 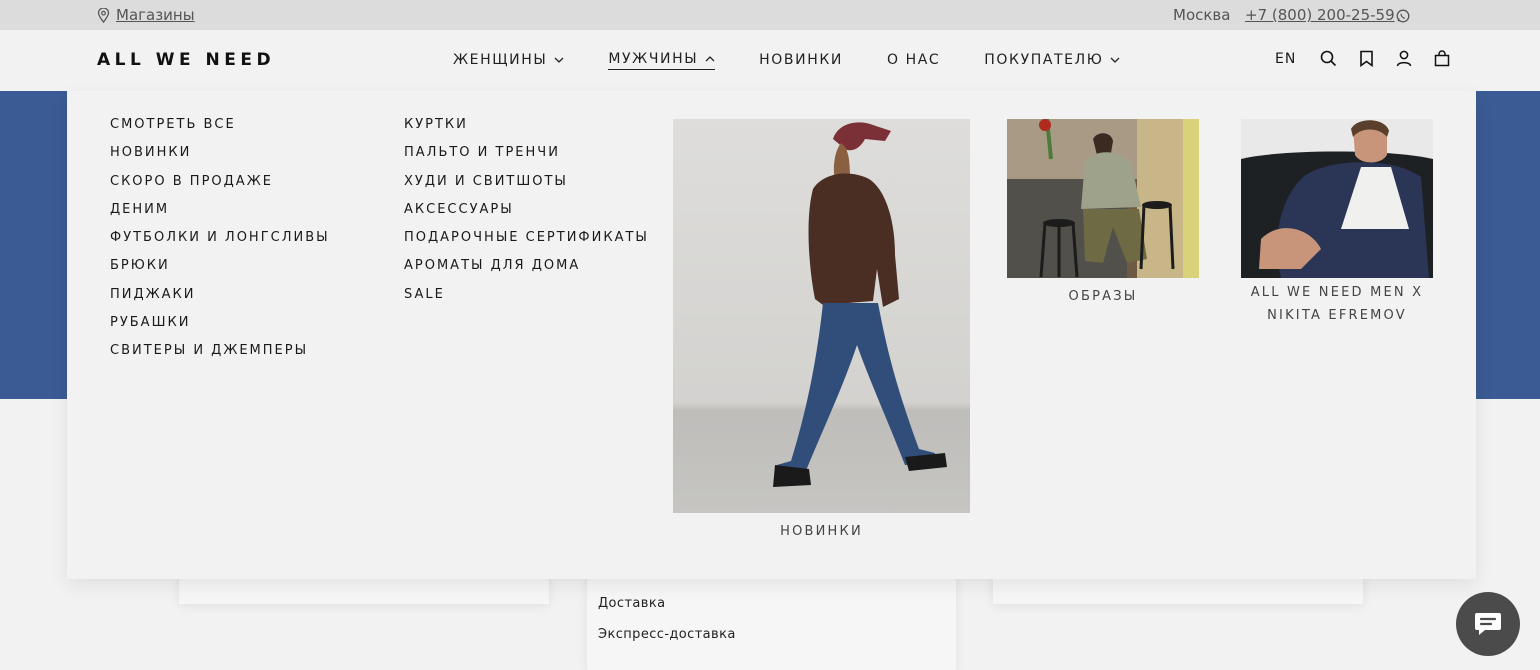 I want to click on delivery-link: Доставка, so click(x=631, y=603).